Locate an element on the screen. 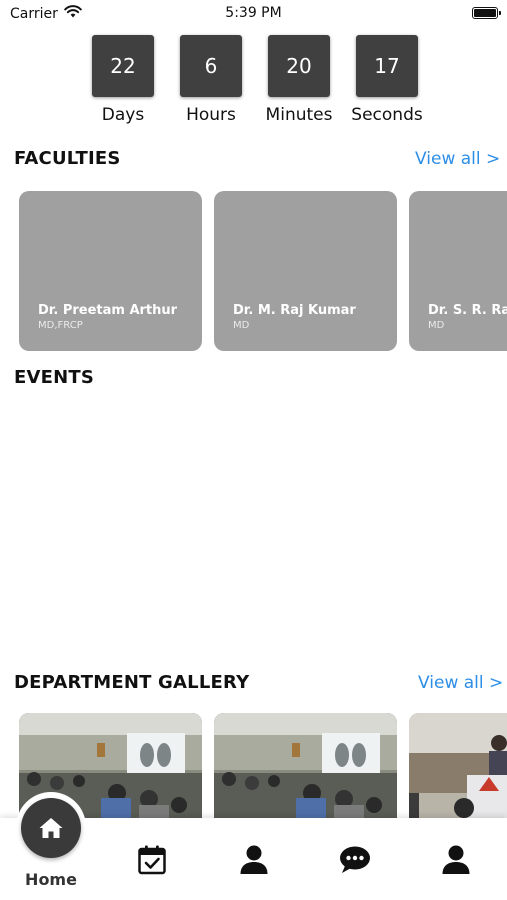  countdown-seconds: 17 Seconds is located at coordinates (387, 80).